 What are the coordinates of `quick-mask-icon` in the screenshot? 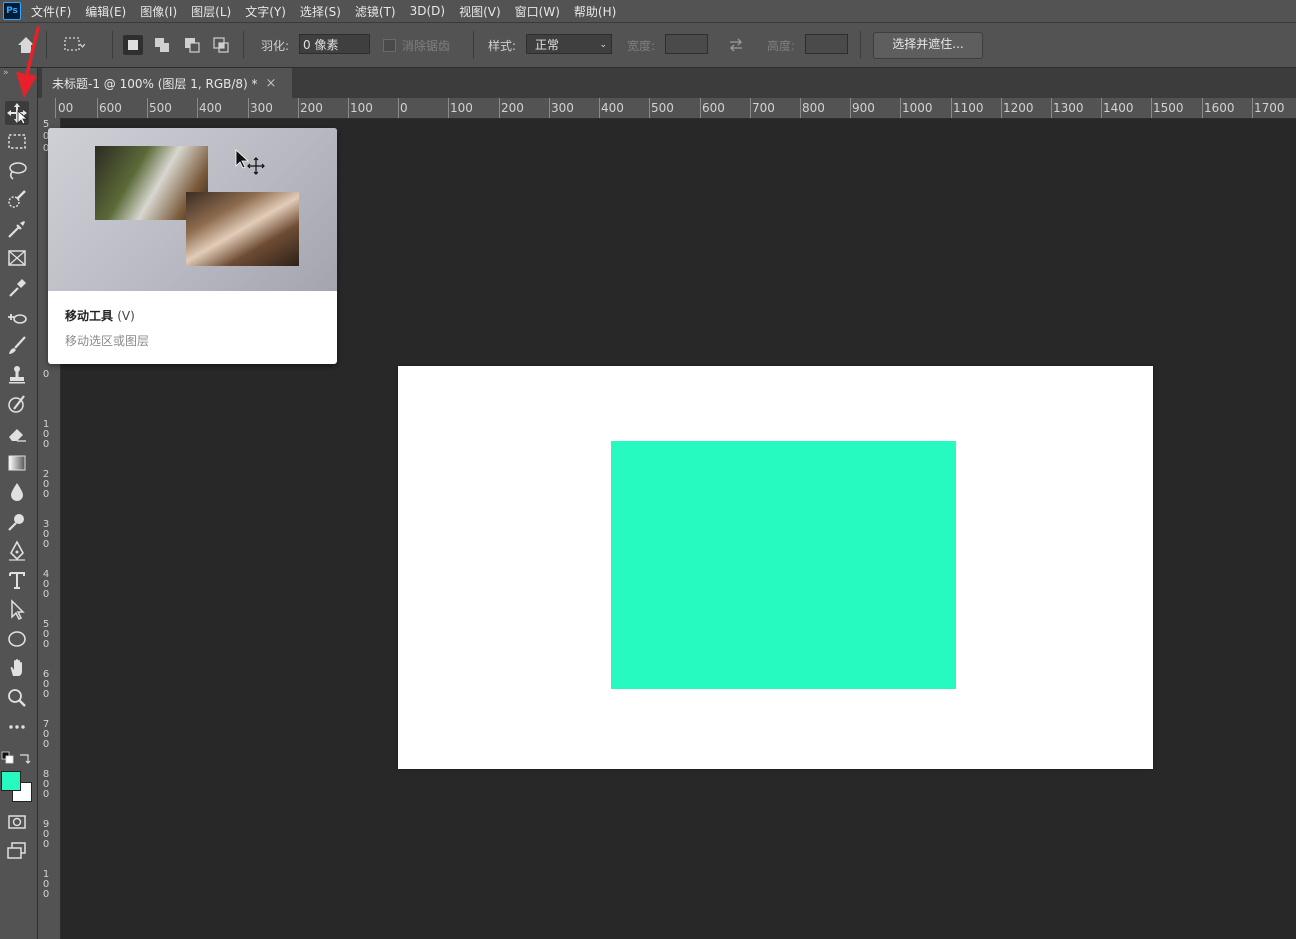 It's located at (17, 822).